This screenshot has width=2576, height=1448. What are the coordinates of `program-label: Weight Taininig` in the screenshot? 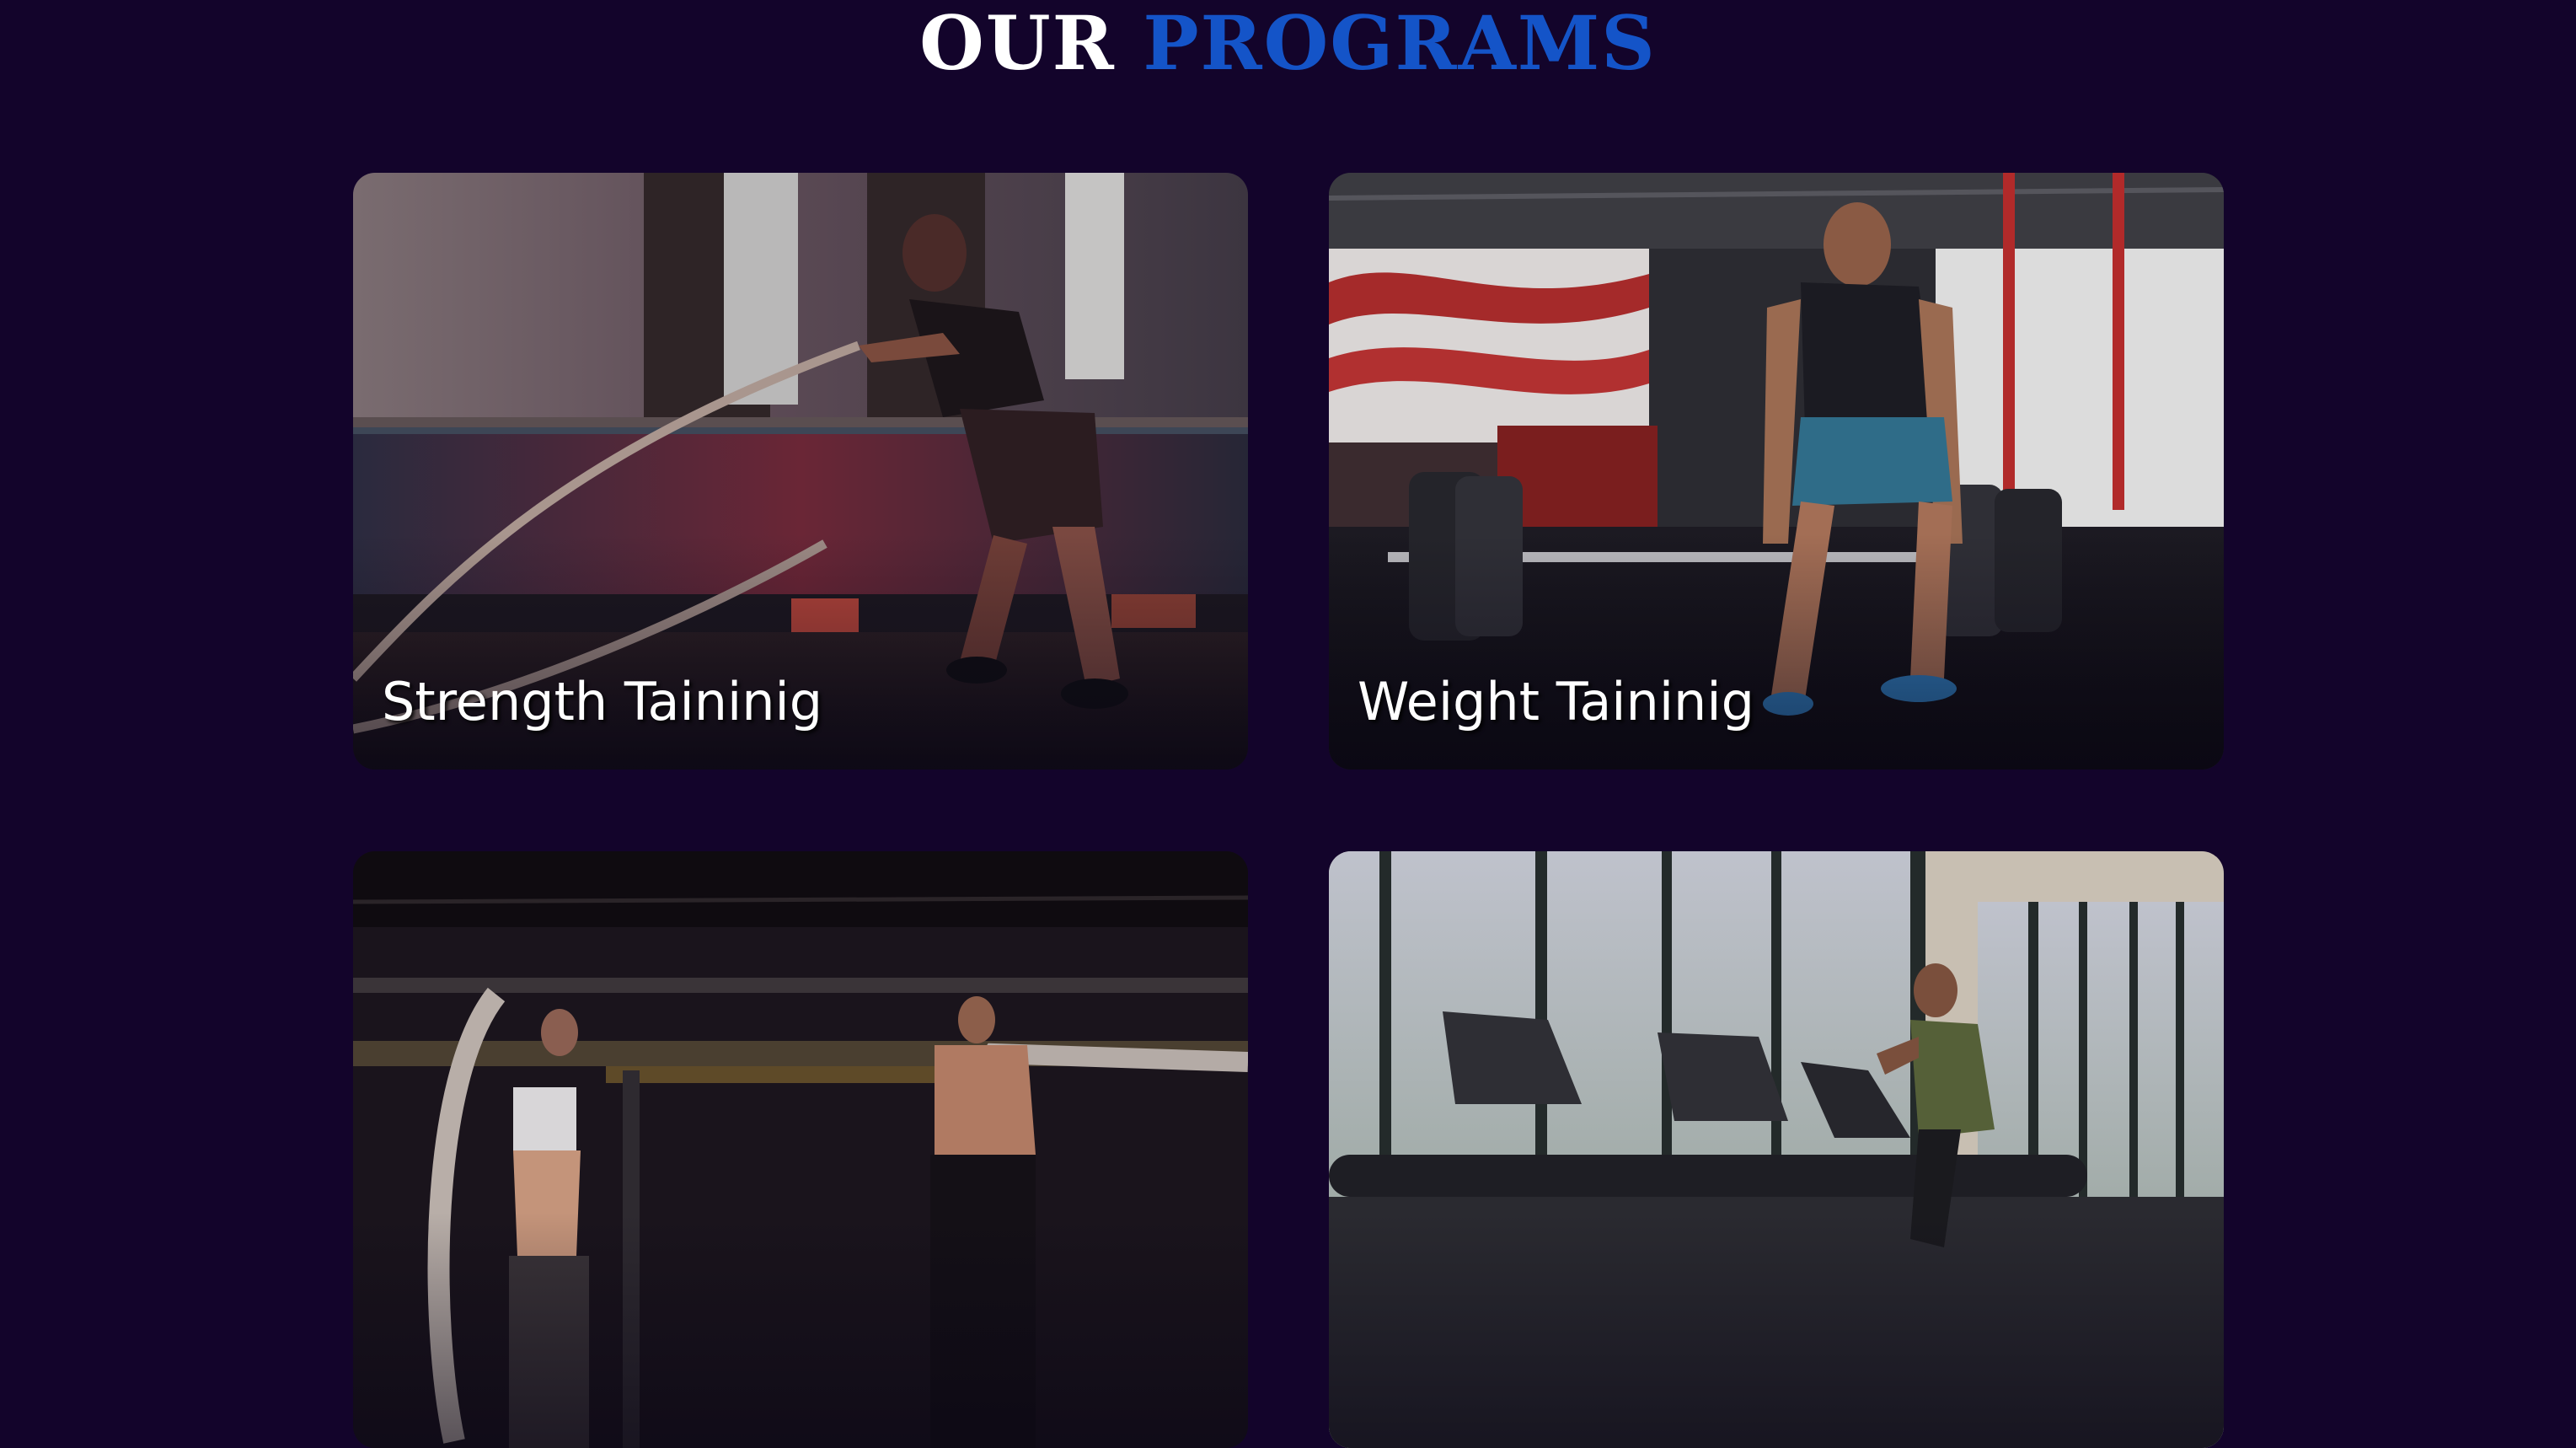 It's located at (1556, 702).